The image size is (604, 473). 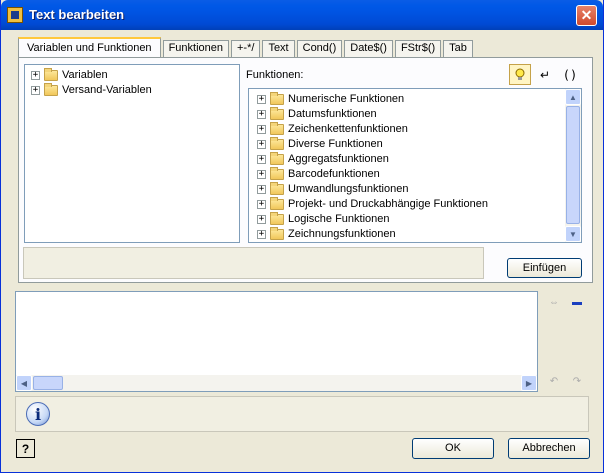 I want to click on tree-item-umwandlung: + Umwandlungsfunktionen, so click(x=332, y=189).